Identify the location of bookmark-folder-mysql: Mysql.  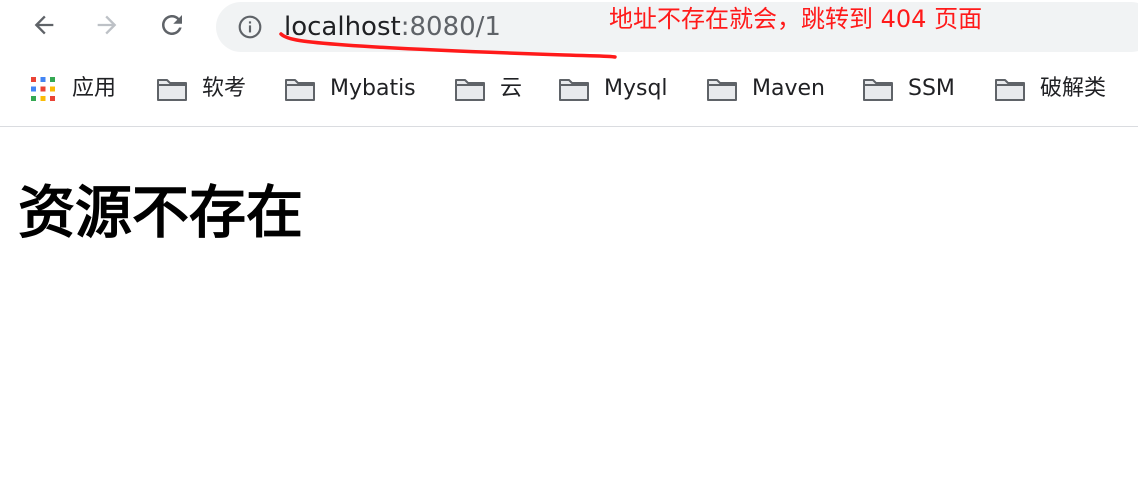
(613, 89).